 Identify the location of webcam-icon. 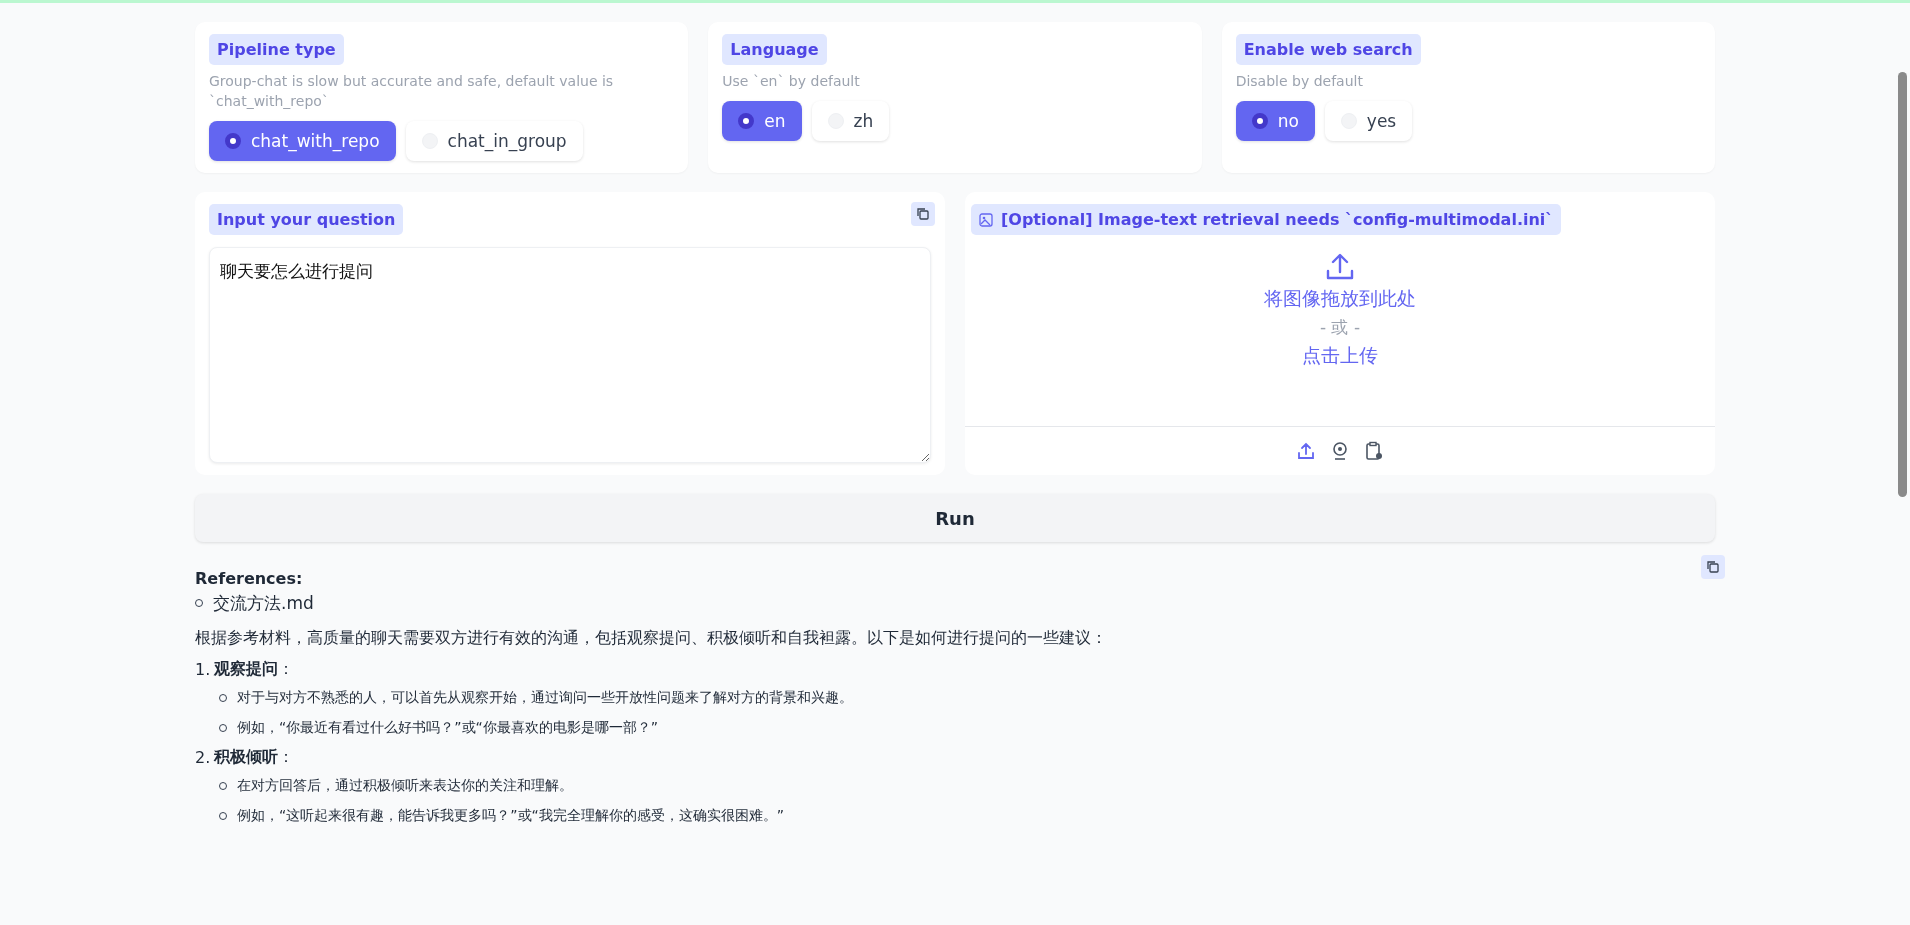
(1340, 451).